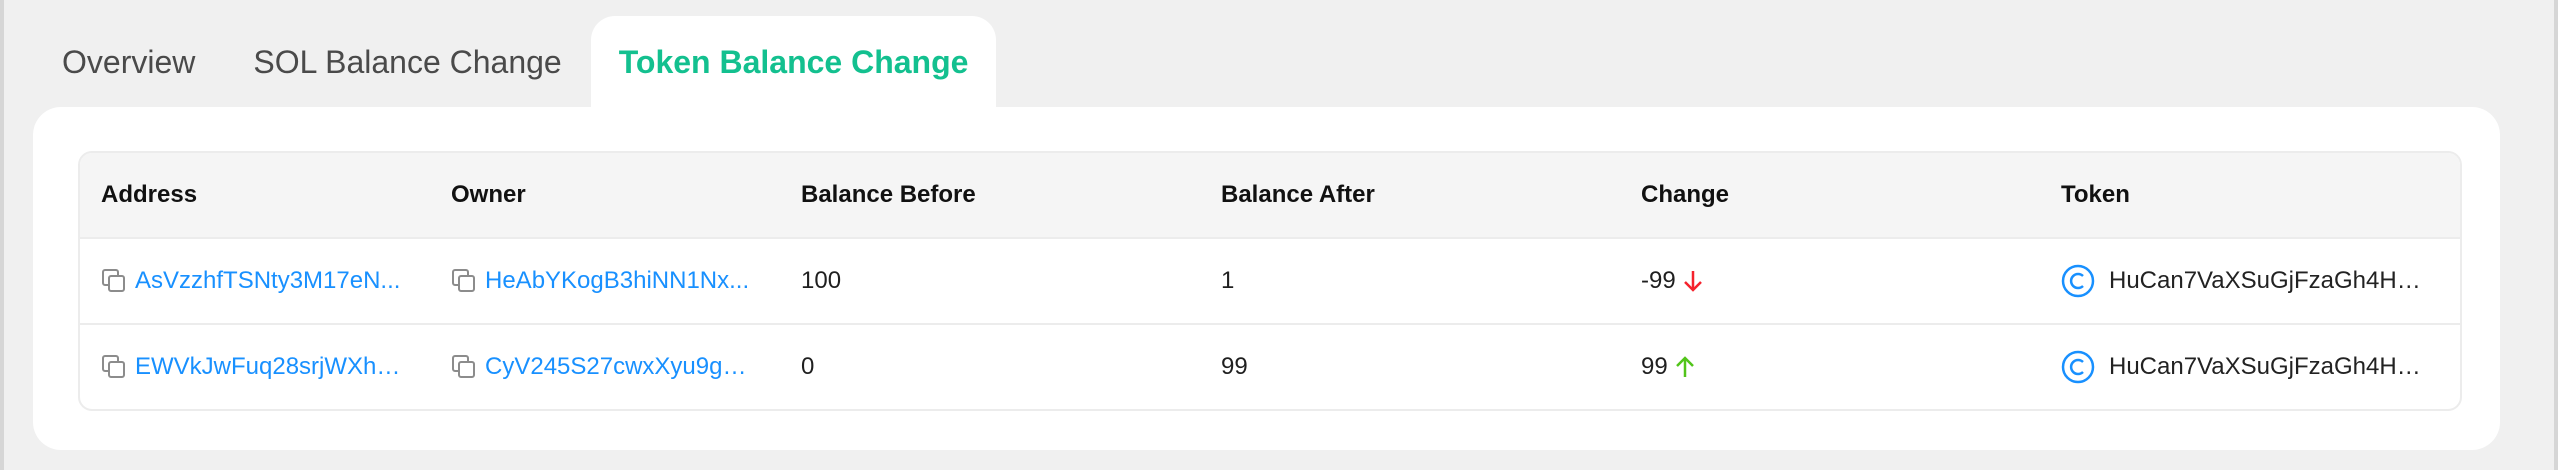  What do you see at coordinates (2, 235) in the screenshot?
I see `window-edge-left` at bounding box center [2, 235].